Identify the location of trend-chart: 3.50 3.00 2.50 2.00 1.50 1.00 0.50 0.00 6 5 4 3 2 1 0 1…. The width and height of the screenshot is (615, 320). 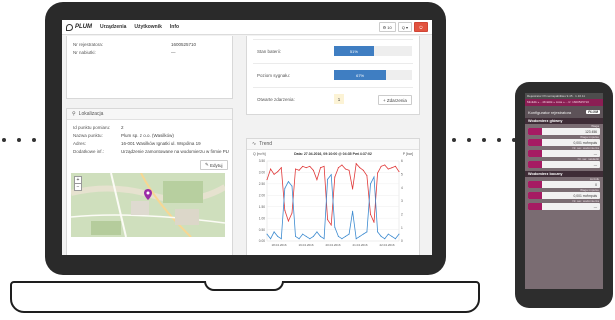
(333, 206).